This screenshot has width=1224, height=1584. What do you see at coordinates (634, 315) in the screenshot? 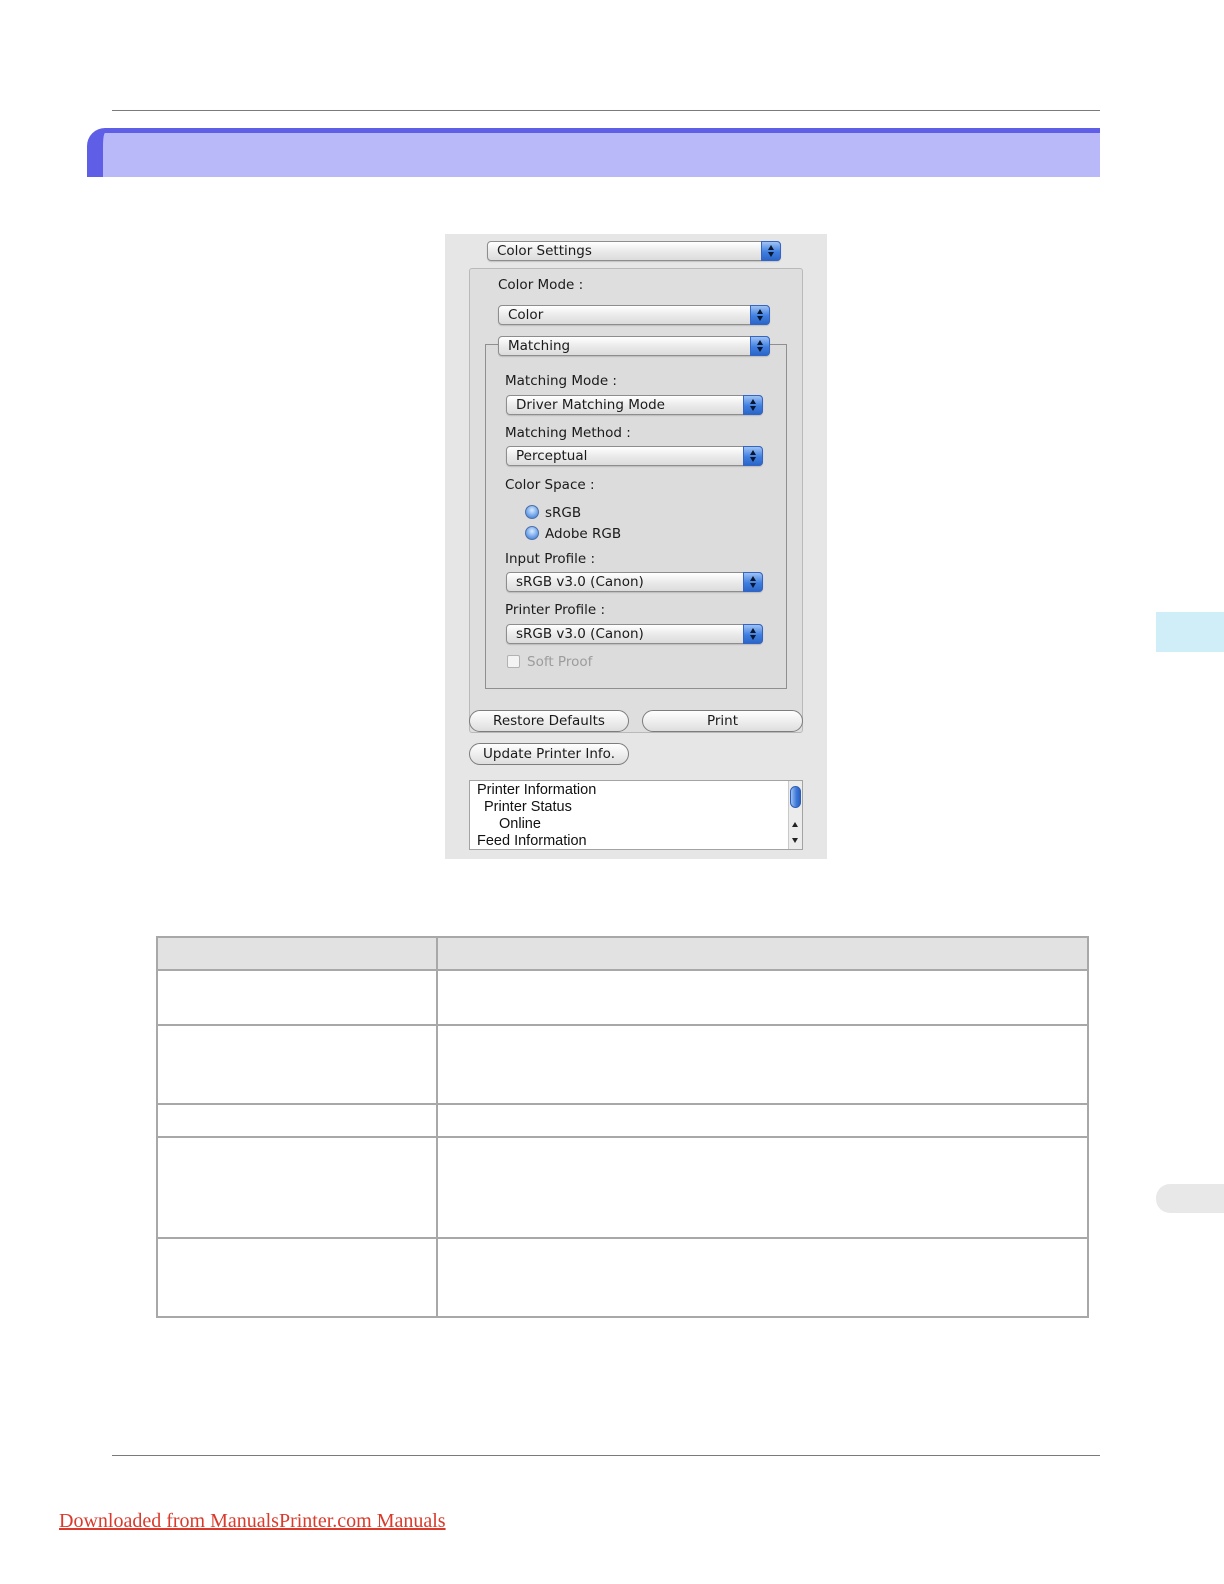
I see `color-mode-popup: Color` at bounding box center [634, 315].